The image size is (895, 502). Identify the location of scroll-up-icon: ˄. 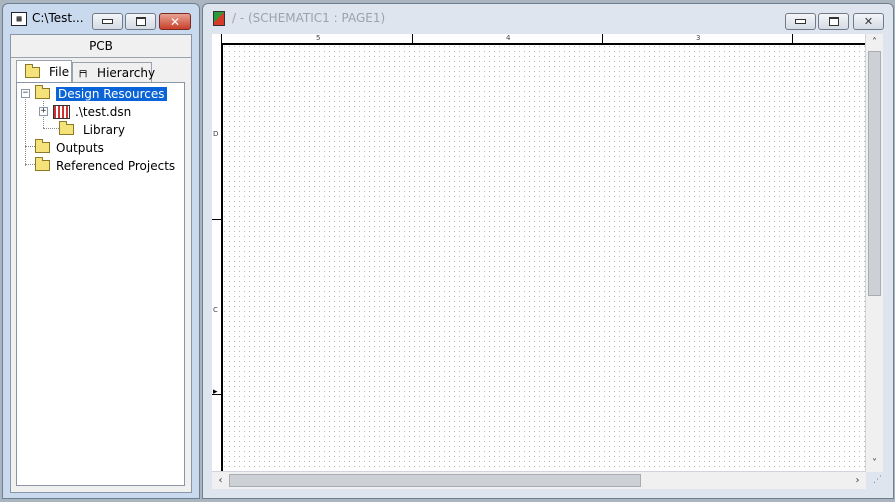
(874, 42).